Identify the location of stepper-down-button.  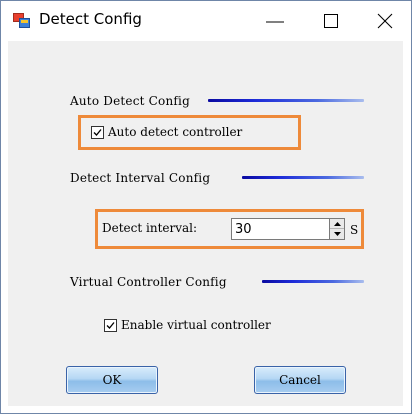
(337, 234).